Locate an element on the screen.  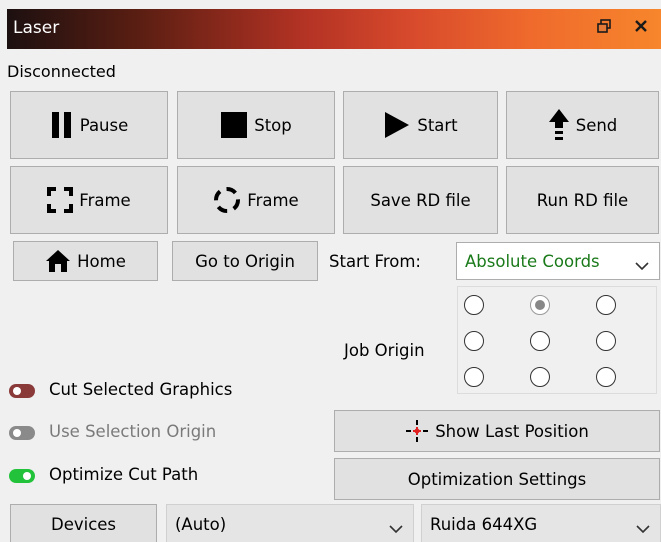
go-to-origin-button: Go to Origin is located at coordinates (245, 261).